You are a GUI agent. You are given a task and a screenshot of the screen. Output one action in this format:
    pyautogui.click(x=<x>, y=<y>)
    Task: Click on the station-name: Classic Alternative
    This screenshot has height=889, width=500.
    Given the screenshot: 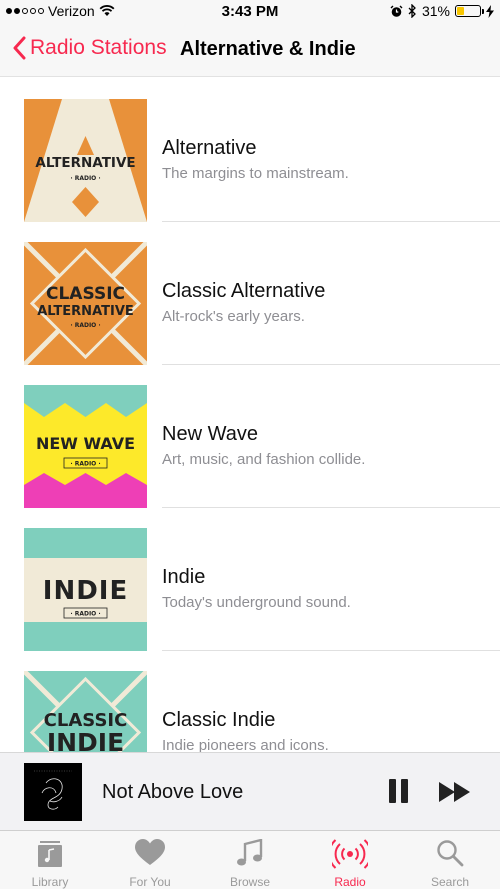 What is the action you would take?
    pyautogui.click(x=244, y=291)
    